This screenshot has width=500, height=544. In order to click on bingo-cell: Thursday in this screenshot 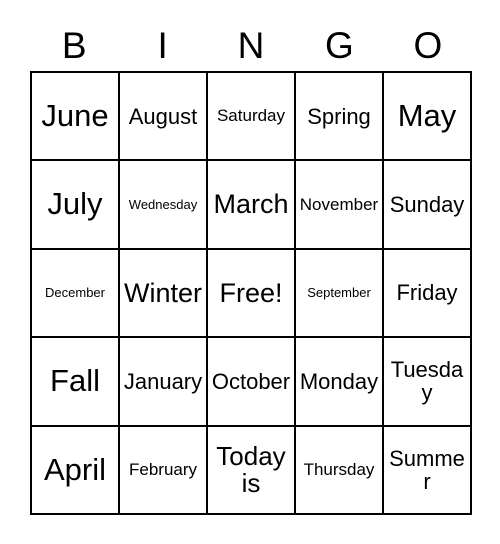, I will do `click(340, 471)`.